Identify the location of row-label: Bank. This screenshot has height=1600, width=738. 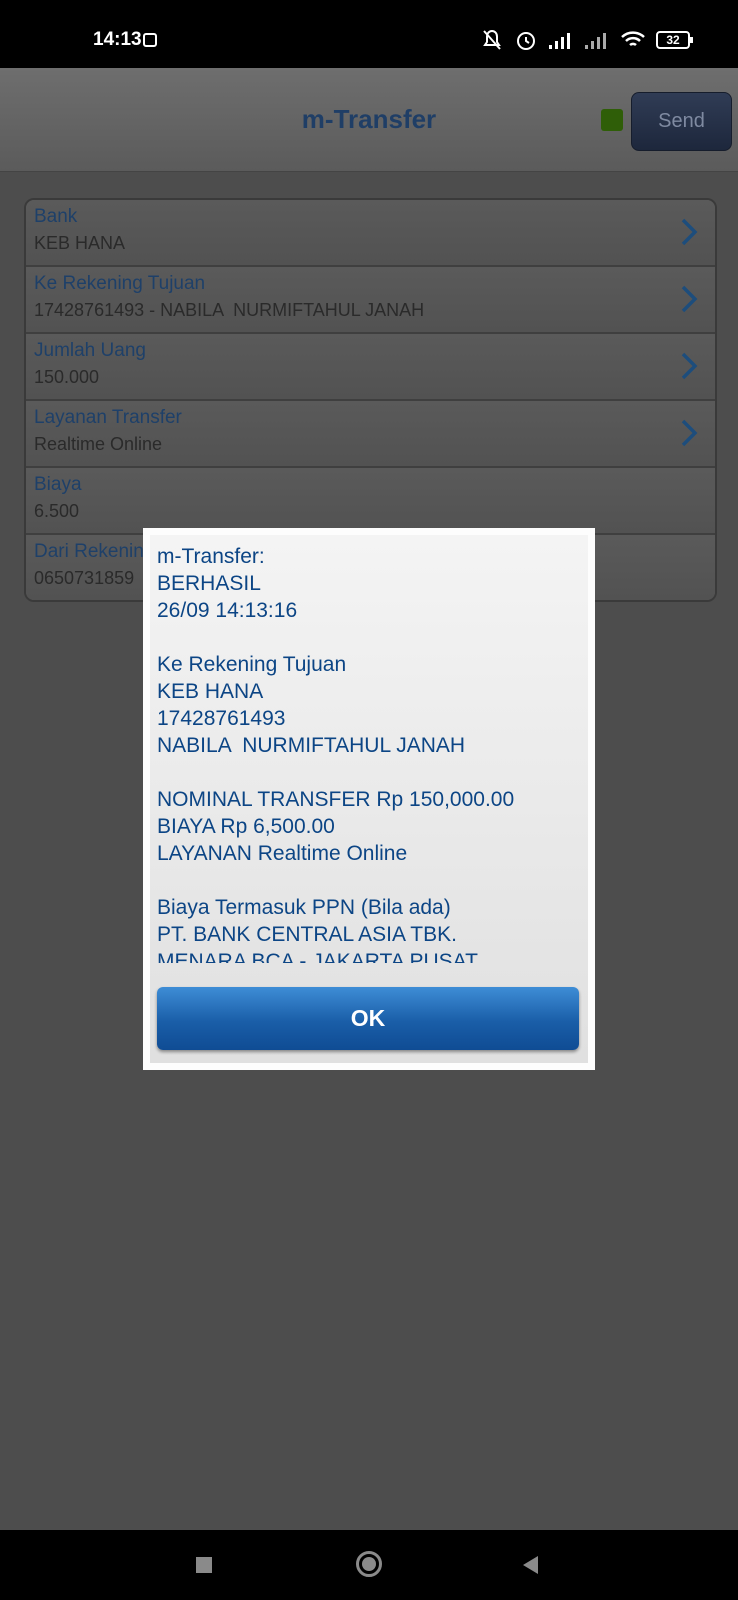
(56, 216).